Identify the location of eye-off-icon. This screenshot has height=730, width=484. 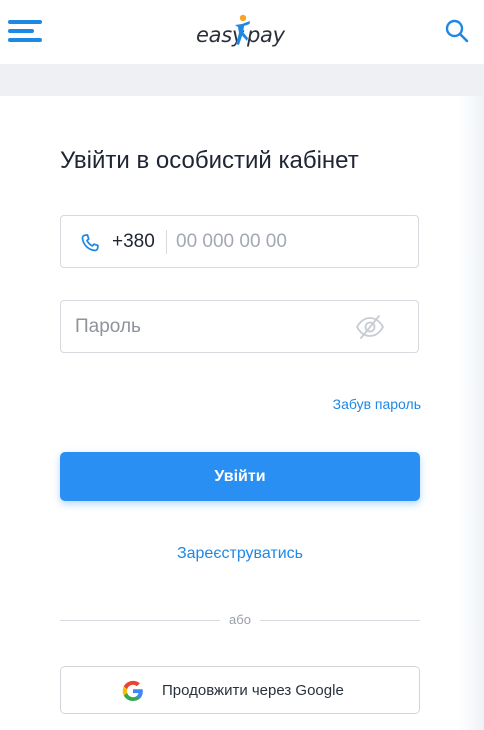
(370, 327).